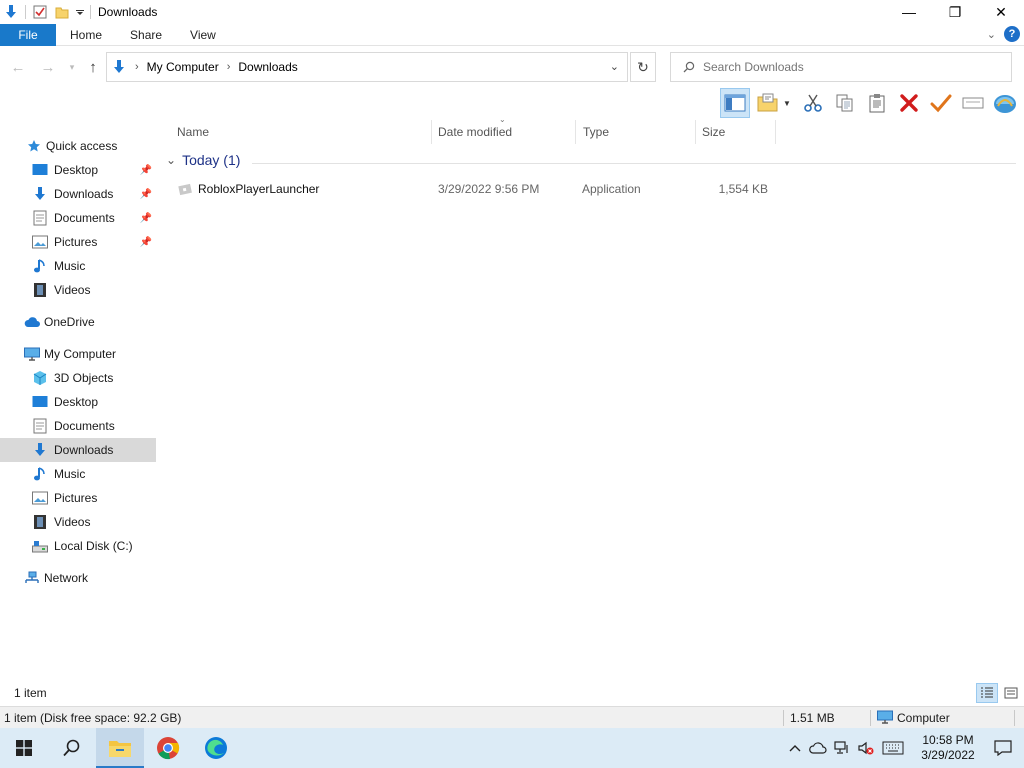  What do you see at coordinates (737, 132) in the screenshot?
I see `column-header-size: Size` at bounding box center [737, 132].